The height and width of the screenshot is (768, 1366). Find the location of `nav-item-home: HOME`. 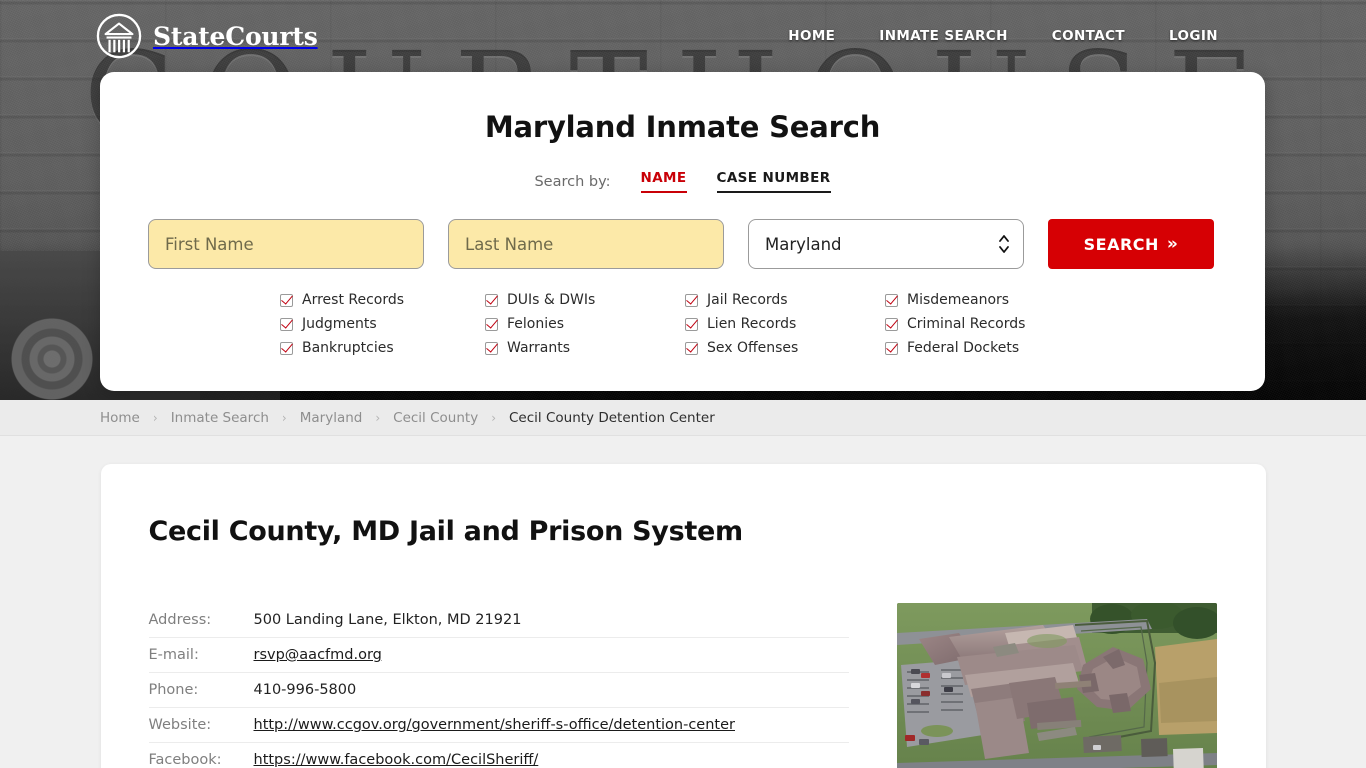

nav-item-home: HOME is located at coordinates (811, 36).